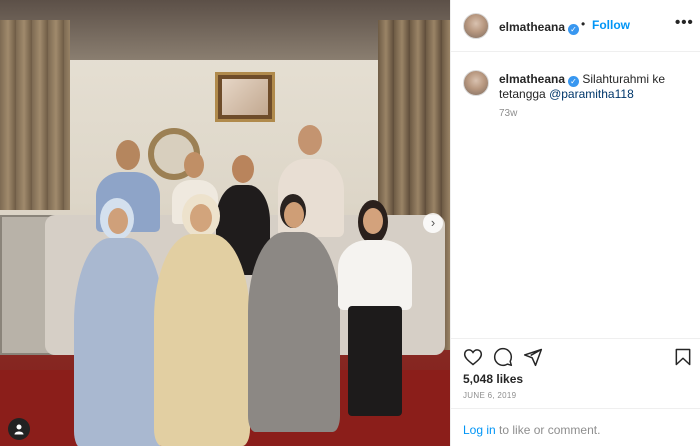  I want to click on login-link: Log in, so click(479, 430).